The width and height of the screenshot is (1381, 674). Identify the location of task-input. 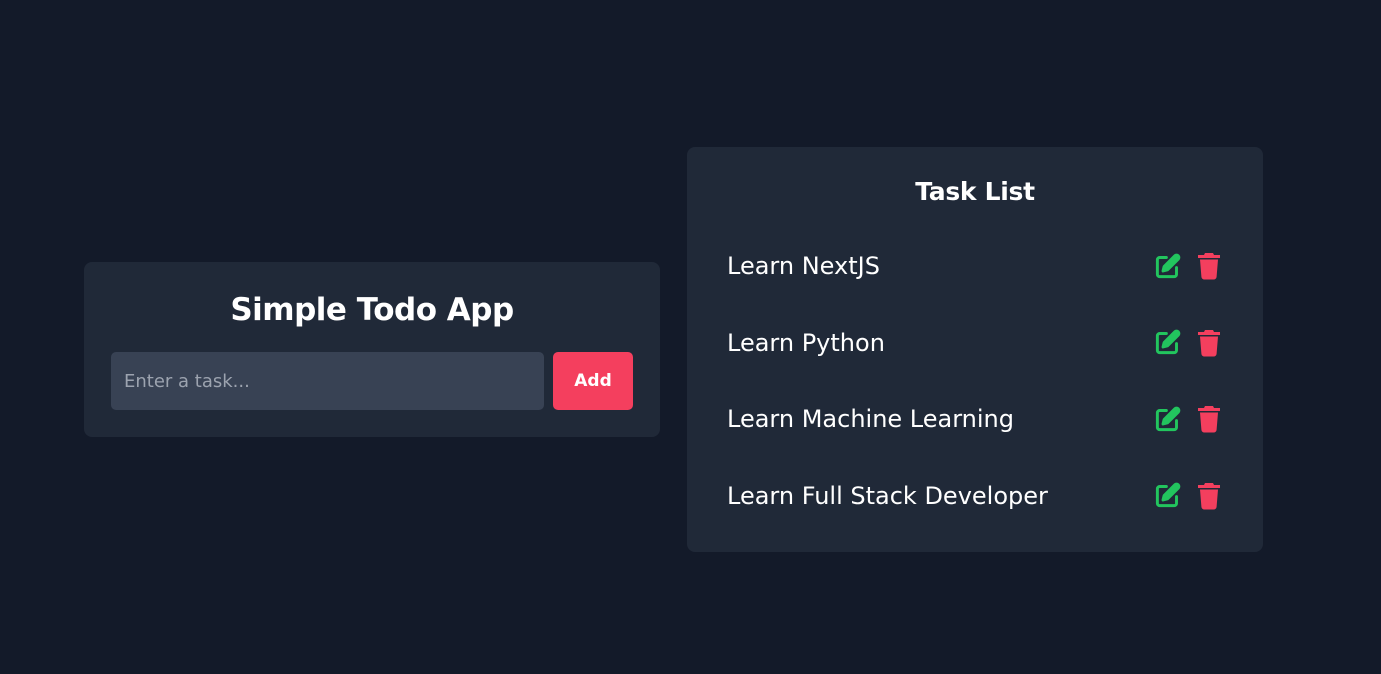
(327, 381).